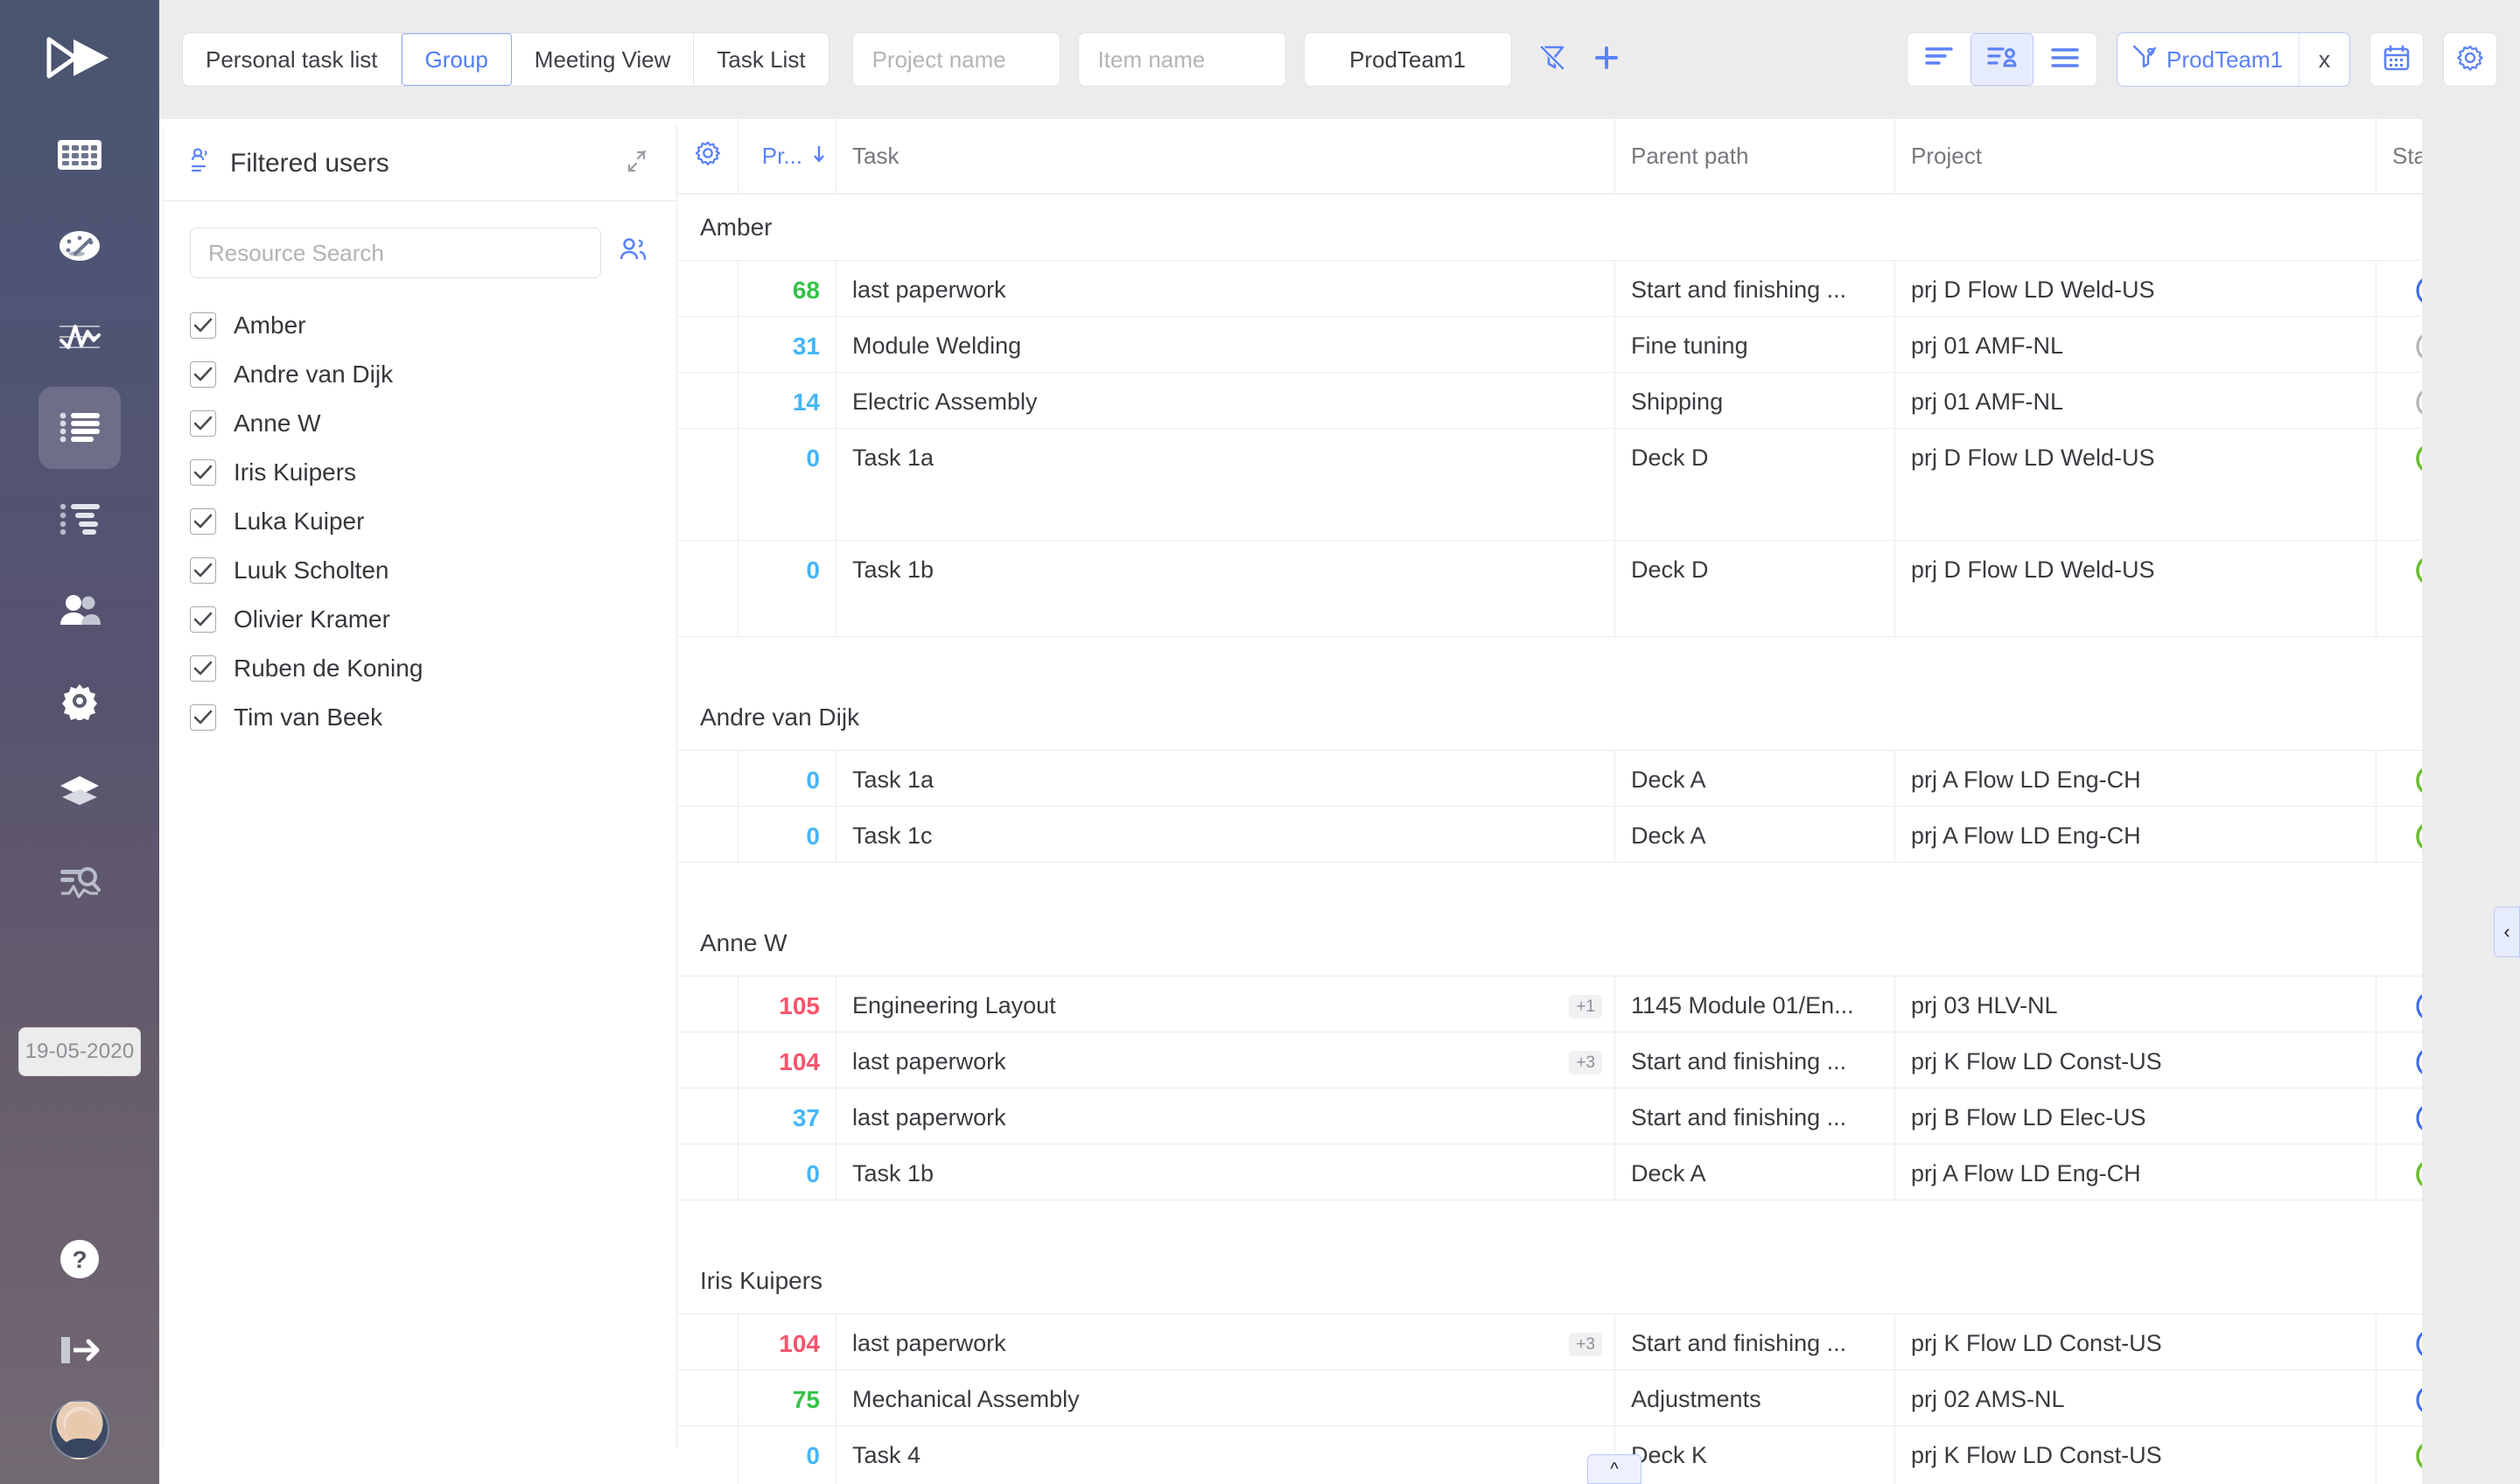 The height and width of the screenshot is (1484, 2520). Describe the element at coordinates (1225, 1397) in the screenshot. I see `task-cell: Mechanical Assembly` at that location.